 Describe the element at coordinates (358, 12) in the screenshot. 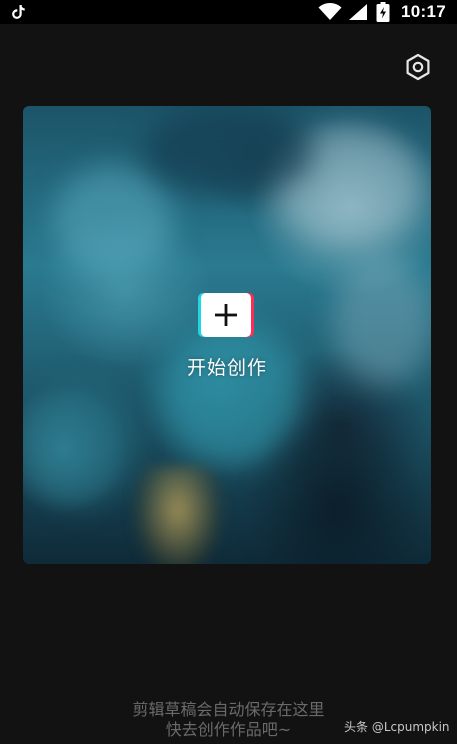

I see `signal-icon` at that location.